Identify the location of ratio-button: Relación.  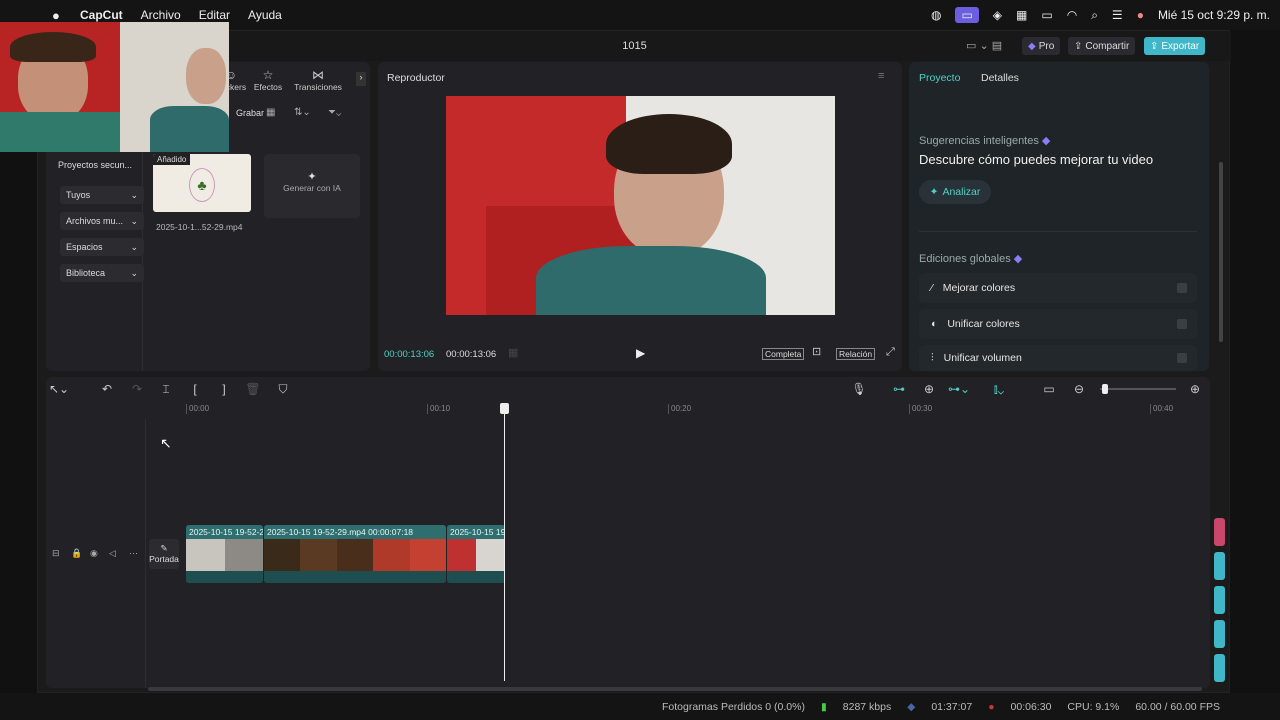
(856, 354).